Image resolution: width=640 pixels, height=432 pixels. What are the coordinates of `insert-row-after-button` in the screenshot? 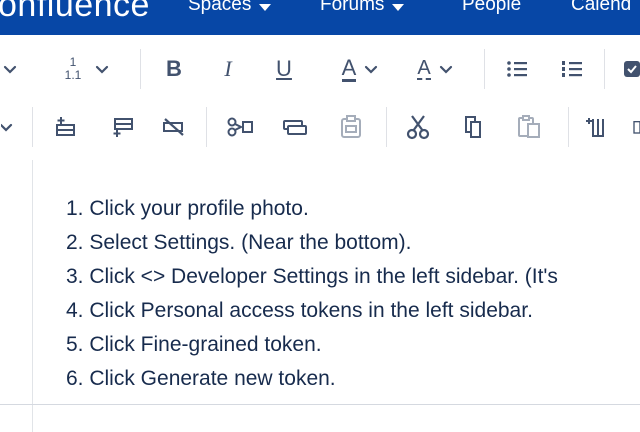 It's located at (121, 127).